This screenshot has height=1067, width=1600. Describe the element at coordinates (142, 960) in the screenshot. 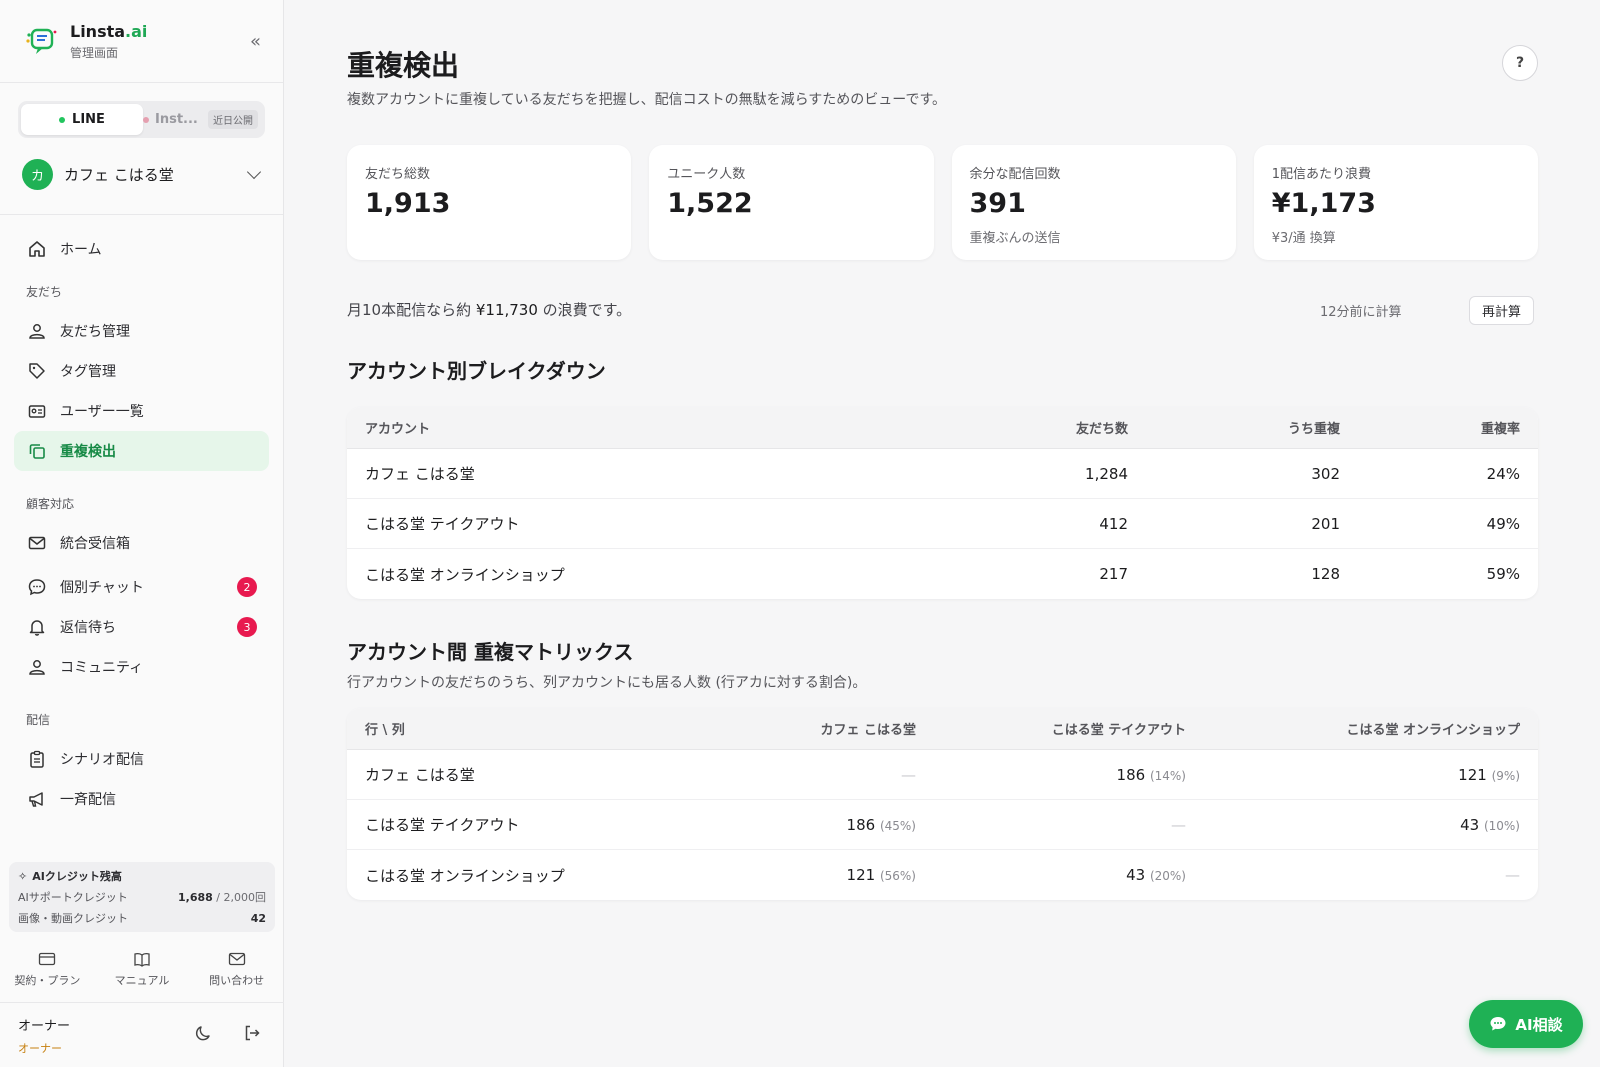

I see `book-icon` at that location.